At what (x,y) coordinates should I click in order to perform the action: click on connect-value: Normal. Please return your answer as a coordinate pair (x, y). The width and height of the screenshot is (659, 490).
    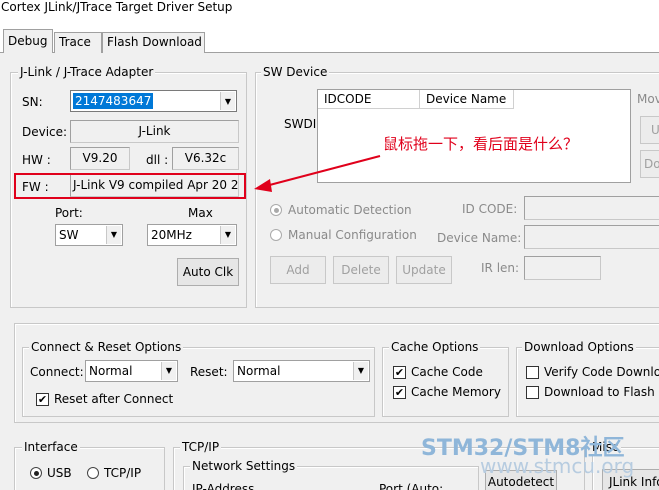
    Looking at the image, I should click on (111, 371).